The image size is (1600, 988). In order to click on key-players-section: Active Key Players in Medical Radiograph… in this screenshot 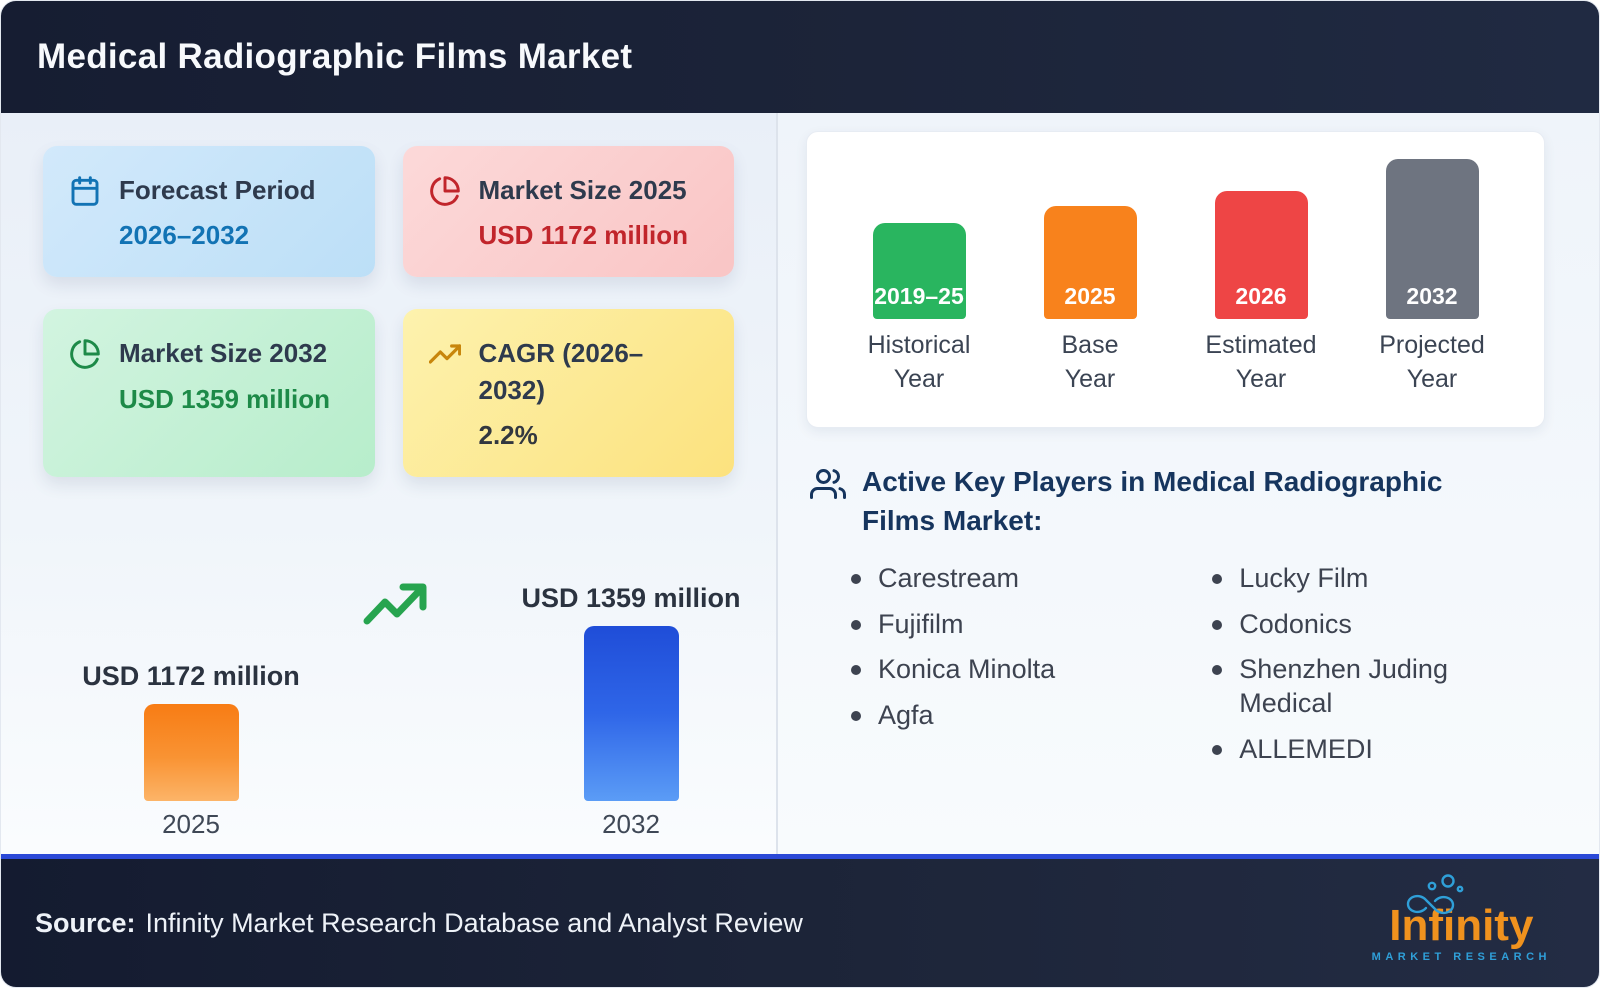, I will do `click(1175, 620)`.